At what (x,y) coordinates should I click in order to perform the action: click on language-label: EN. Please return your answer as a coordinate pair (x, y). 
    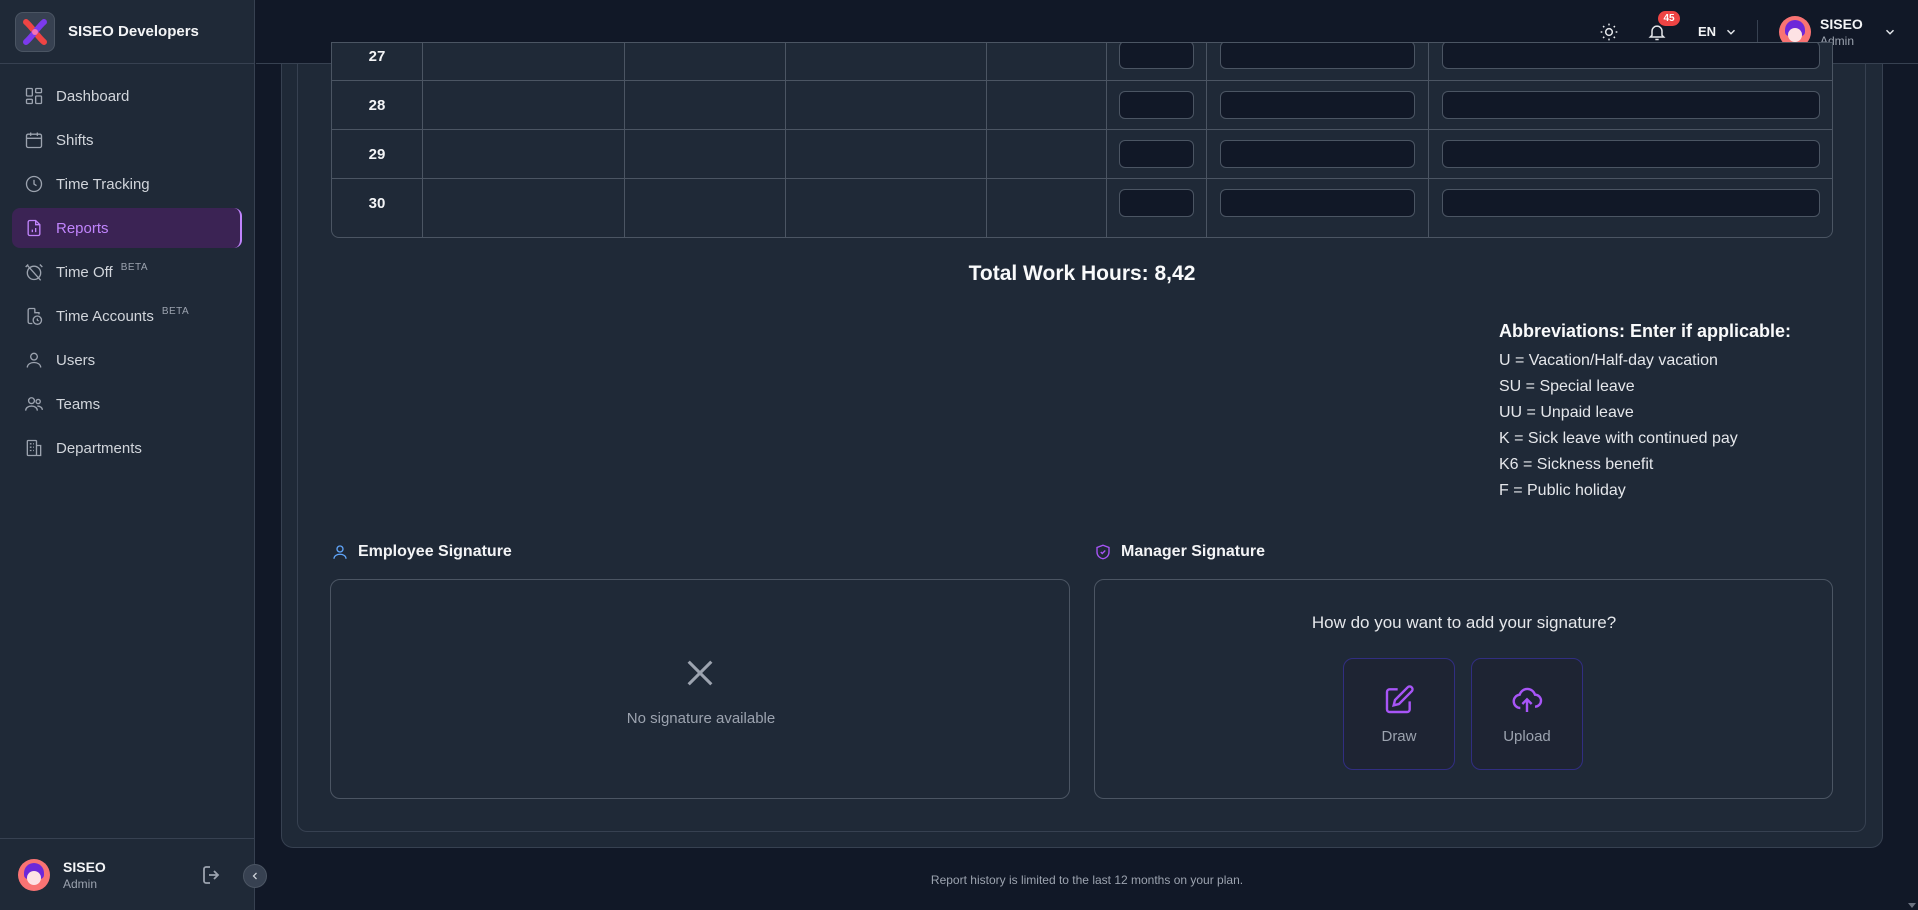
    Looking at the image, I should click on (1707, 31).